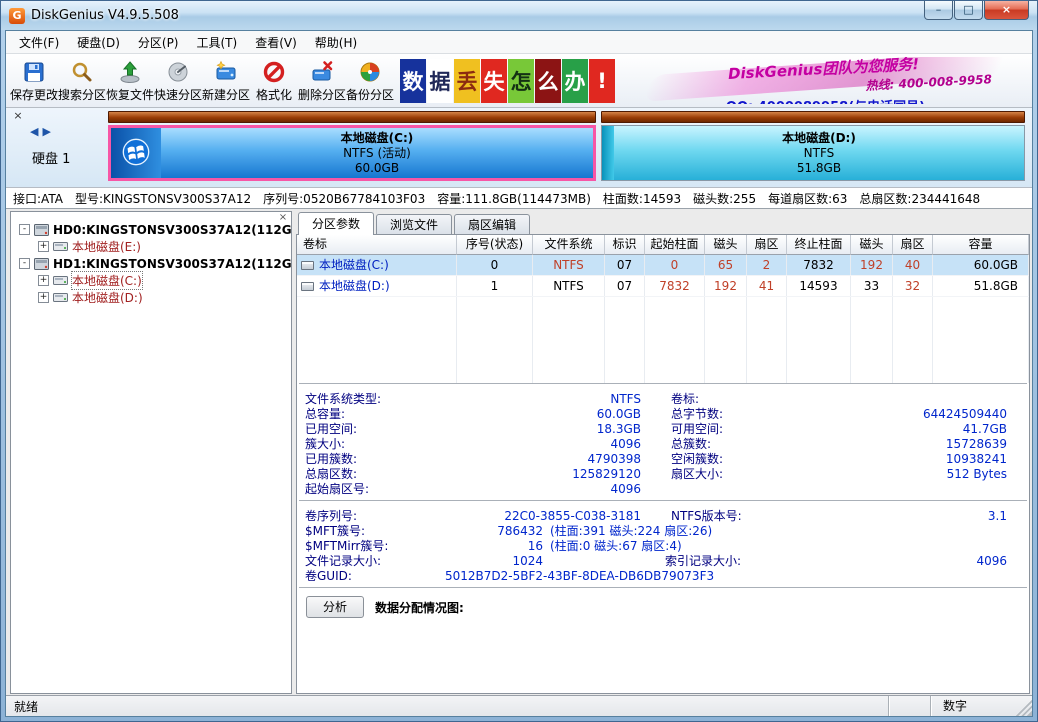  I want to click on tab-sector-editor: 扇区编辑, so click(492, 224).